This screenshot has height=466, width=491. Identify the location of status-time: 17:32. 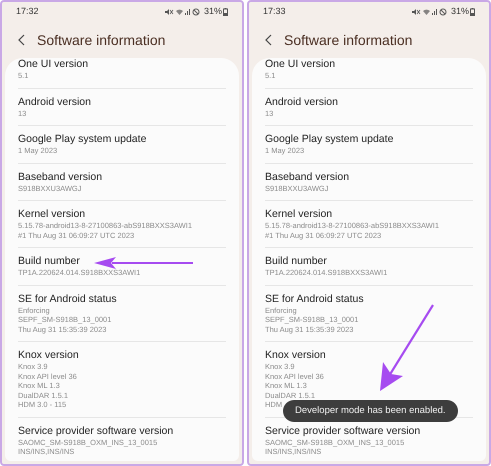
(27, 11).